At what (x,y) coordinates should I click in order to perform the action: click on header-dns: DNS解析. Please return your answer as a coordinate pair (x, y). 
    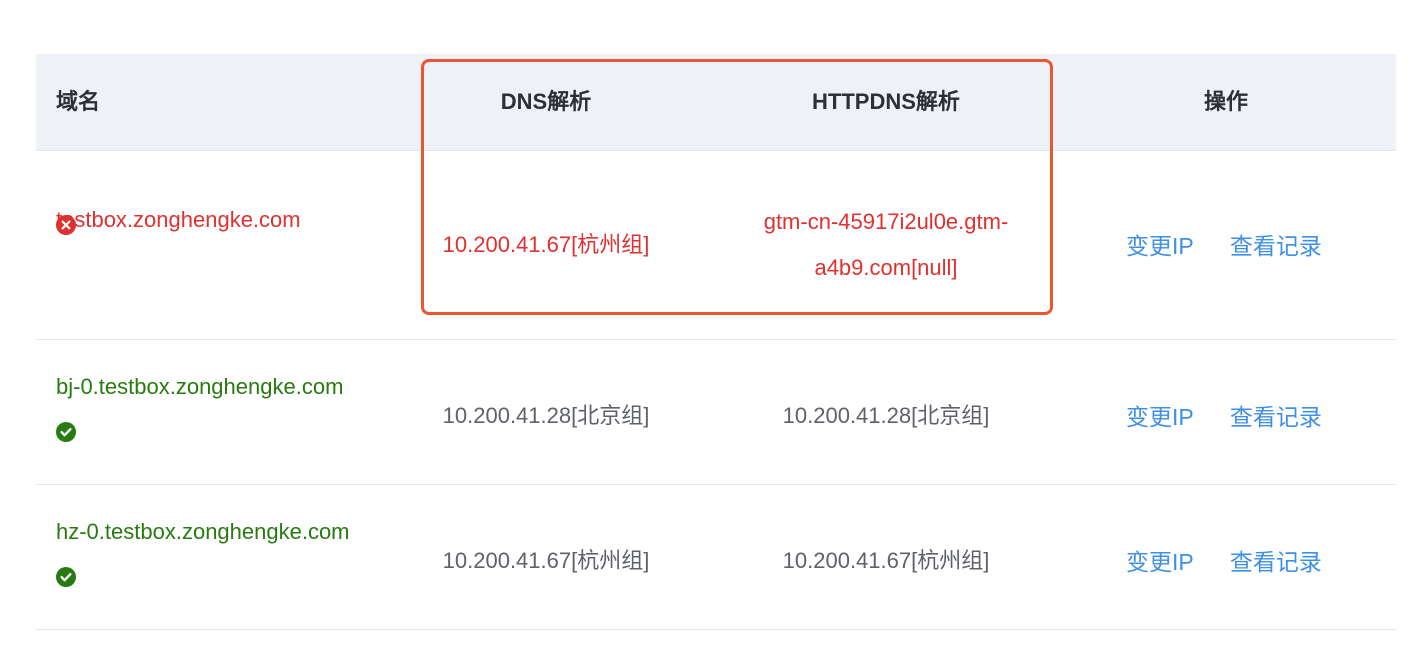
    Looking at the image, I should click on (546, 101).